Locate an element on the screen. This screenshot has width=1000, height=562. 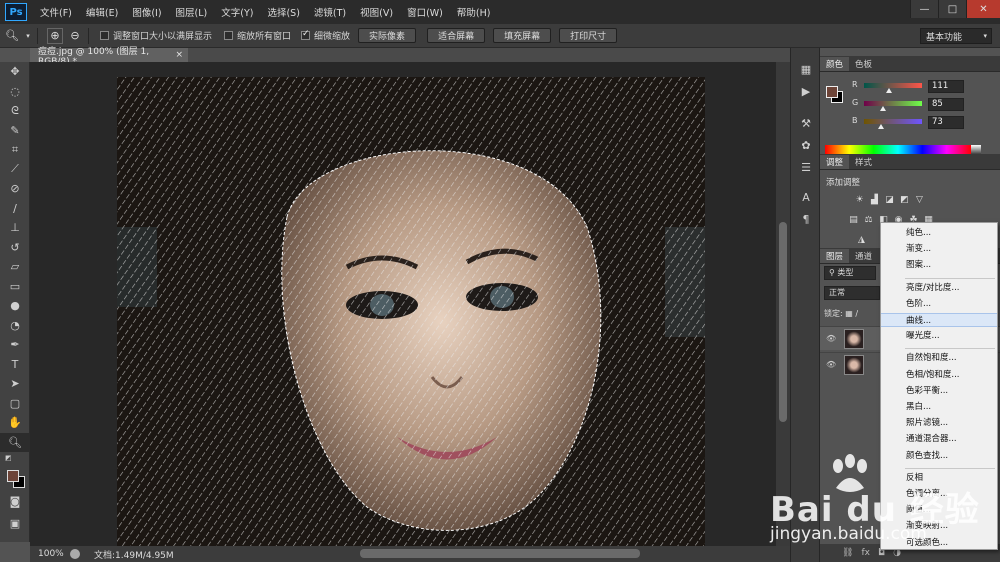
close-icon: × is located at coordinates (179, 55).